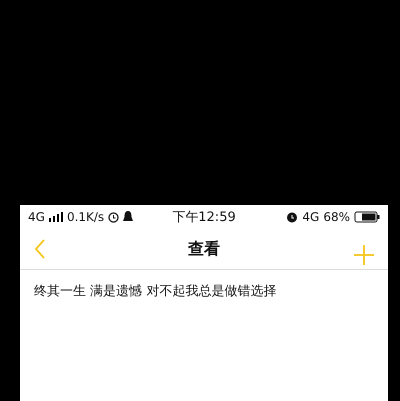 The image size is (400, 401). What do you see at coordinates (85, 217) in the screenshot?
I see `network-speed: 0.1K/s` at bounding box center [85, 217].